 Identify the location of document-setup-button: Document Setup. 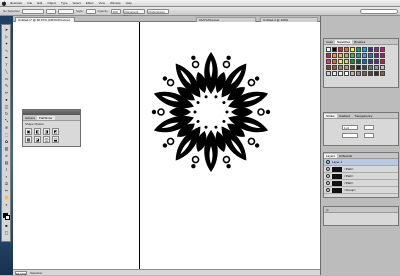
(133, 13).